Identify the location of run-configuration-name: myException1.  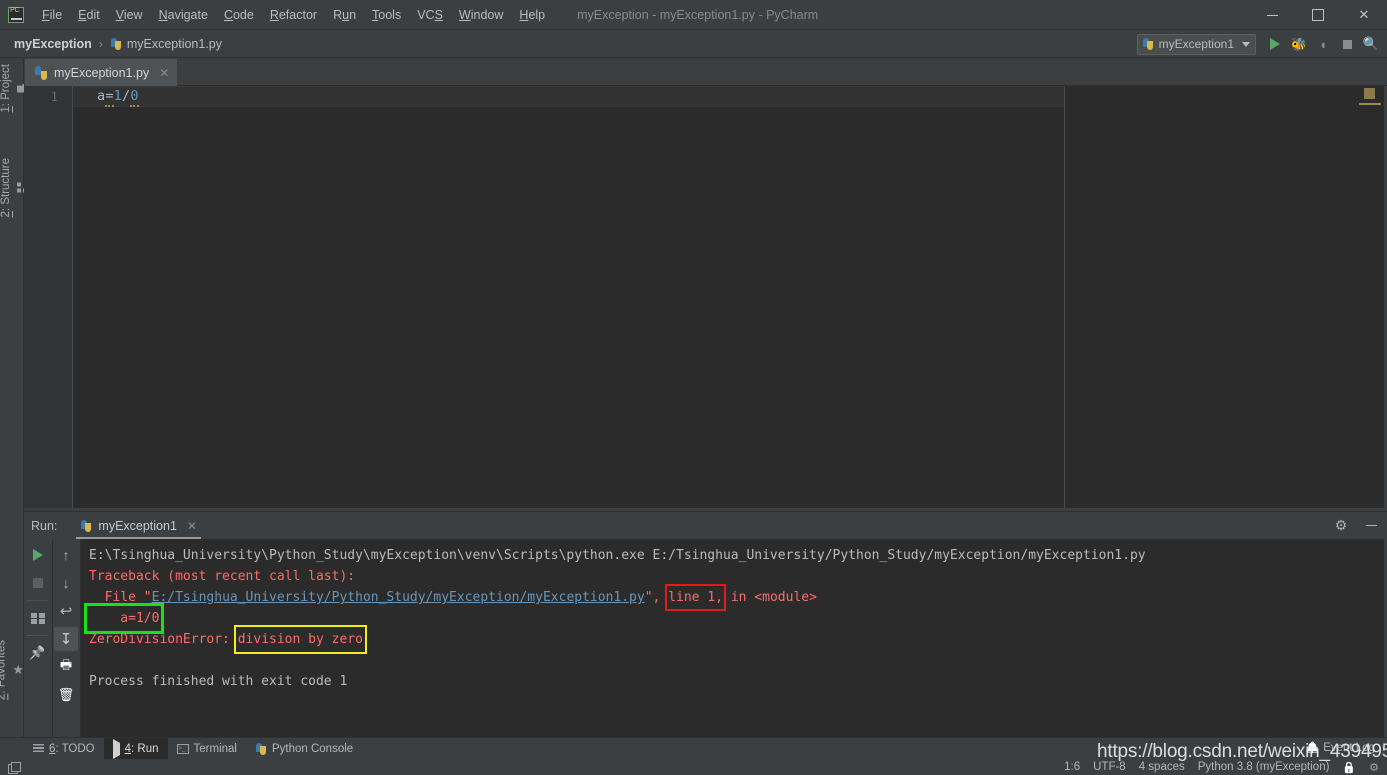
(1196, 44).